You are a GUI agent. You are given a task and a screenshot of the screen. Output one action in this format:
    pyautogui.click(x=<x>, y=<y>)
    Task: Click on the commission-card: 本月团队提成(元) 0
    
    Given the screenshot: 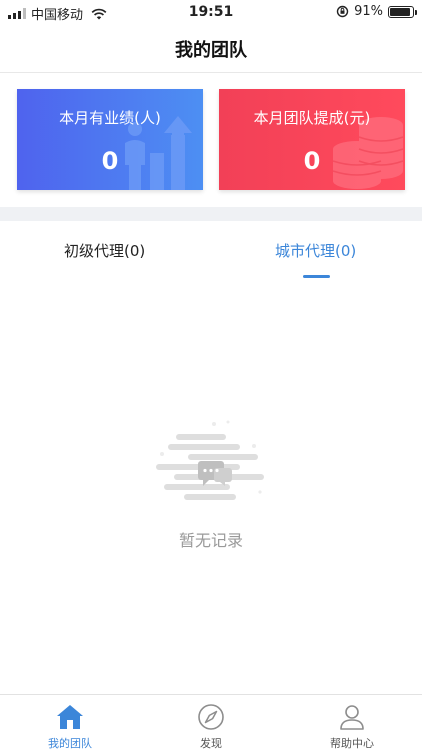 What is the action you would take?
    pyautogui.click(x=312, y=139)
    